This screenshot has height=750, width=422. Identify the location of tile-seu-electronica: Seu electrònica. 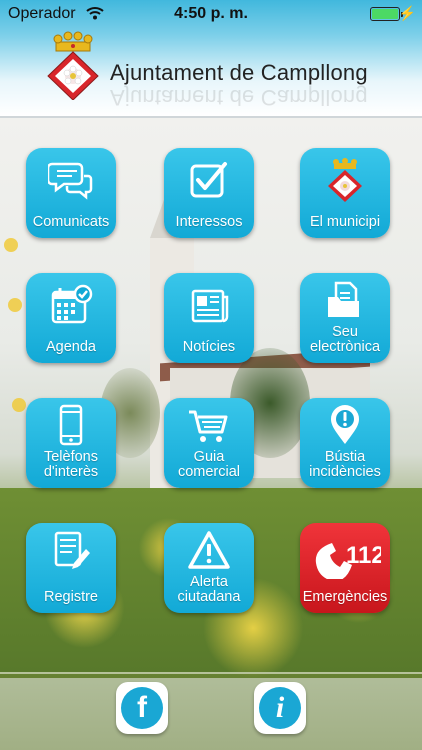
(345, 318).